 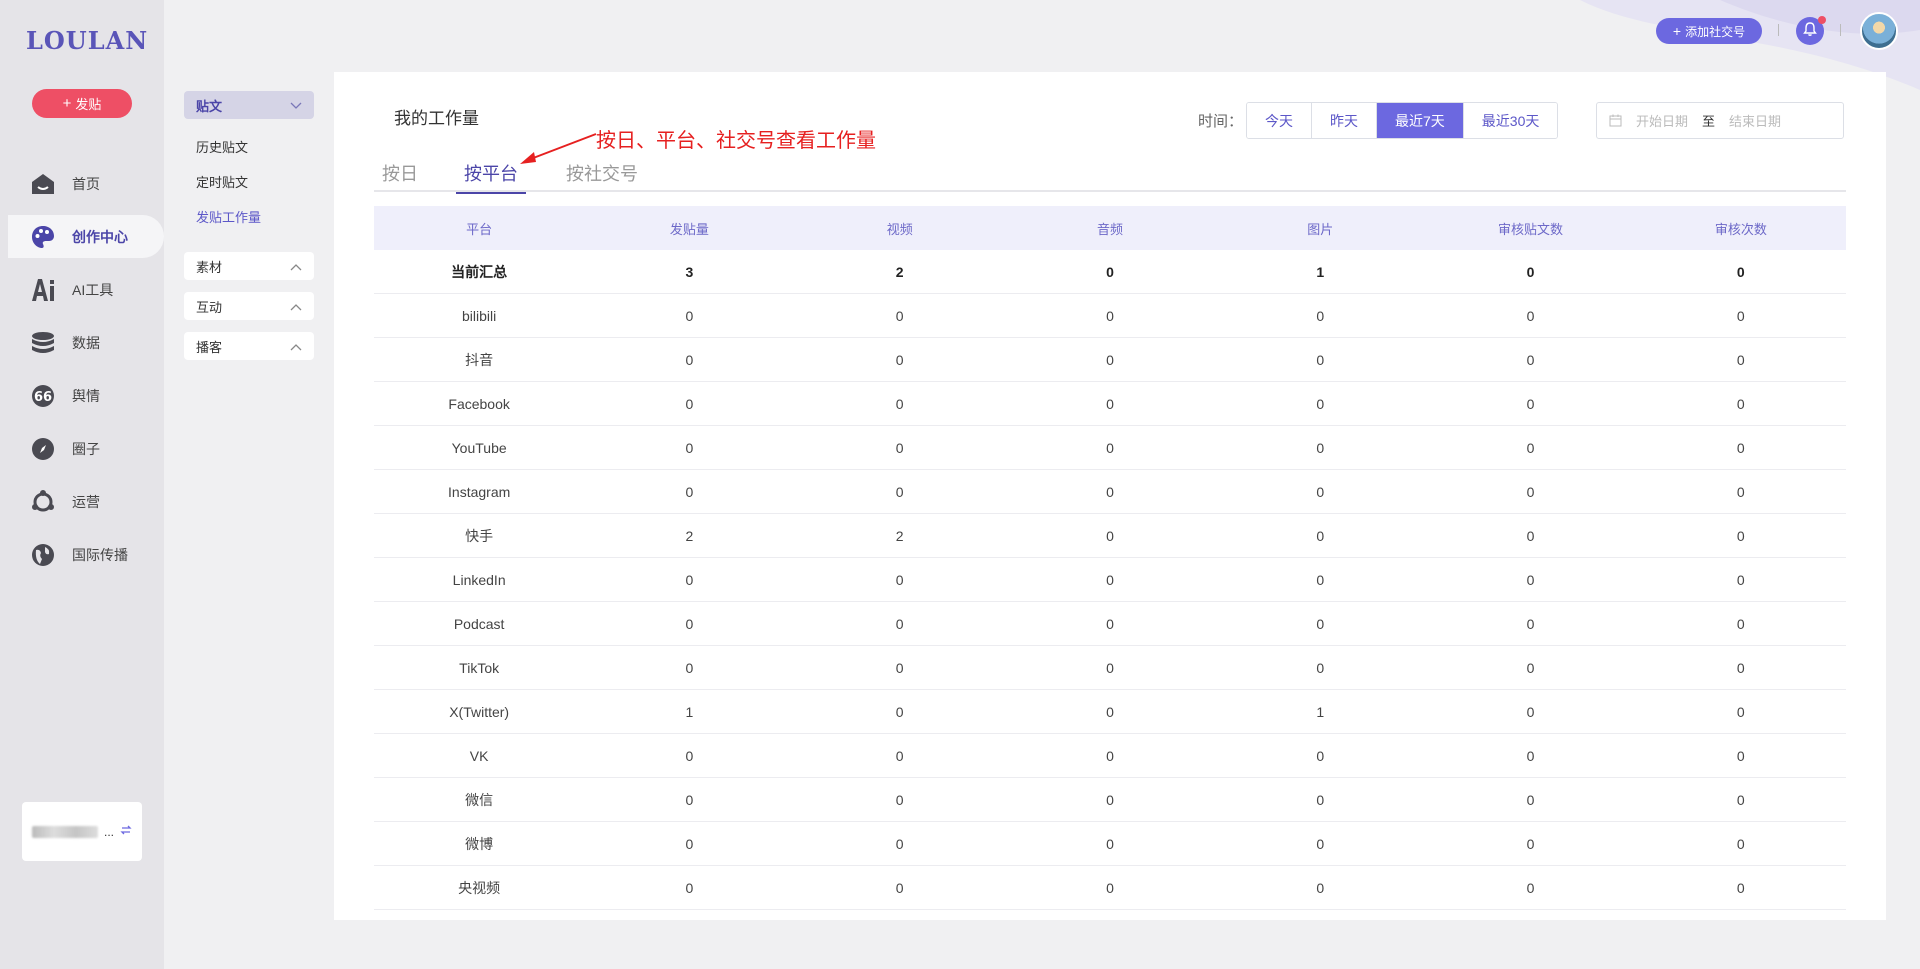 What do you see at coordinates (479, 755) in the screenshot?
I see `platform-cell: VK` at bounding box center [479, 755].